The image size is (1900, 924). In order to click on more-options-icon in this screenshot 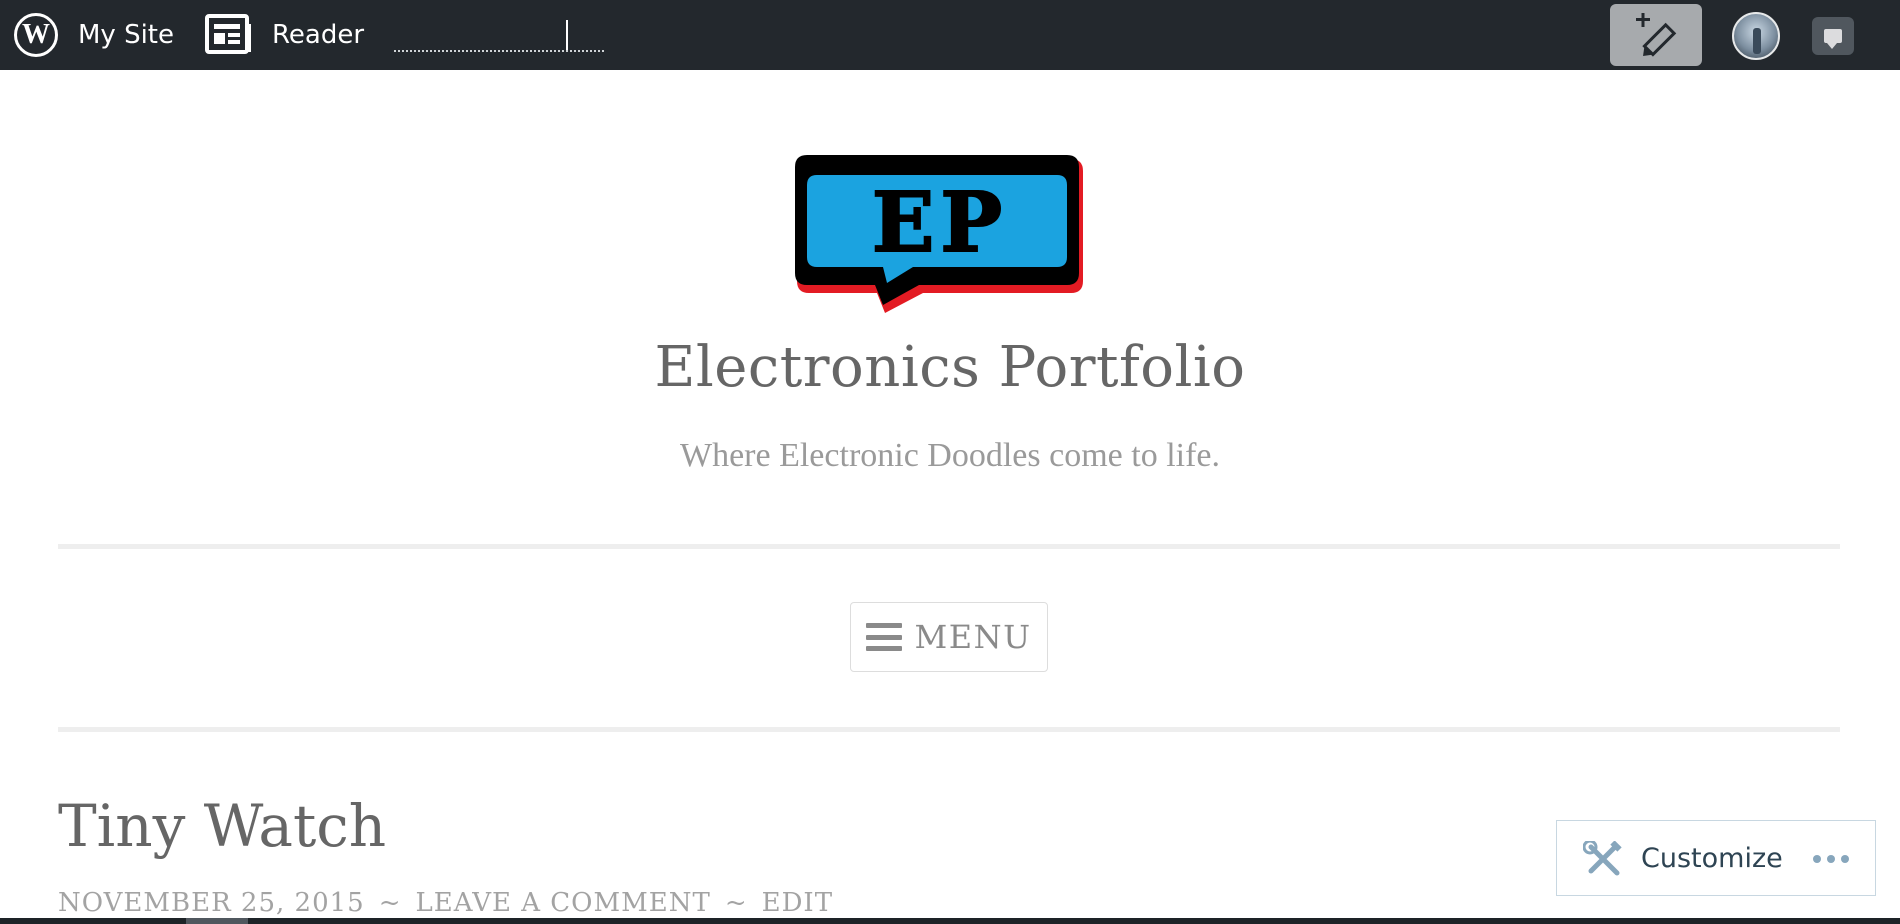, I will do `click(1831, 859)`.